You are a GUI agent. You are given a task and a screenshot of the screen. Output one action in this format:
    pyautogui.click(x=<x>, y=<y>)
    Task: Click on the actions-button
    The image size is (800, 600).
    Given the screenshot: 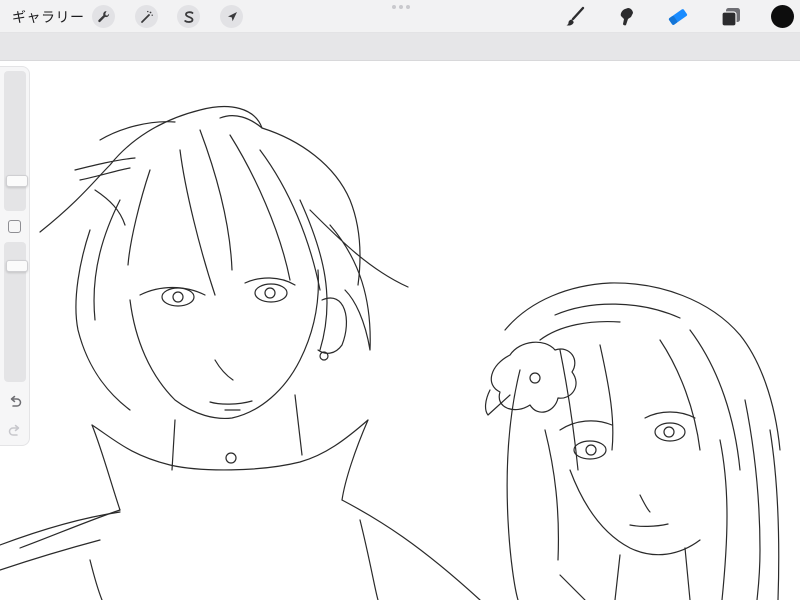 What is the action you would take?
    pyautogui.click(x=103, y=16)
    